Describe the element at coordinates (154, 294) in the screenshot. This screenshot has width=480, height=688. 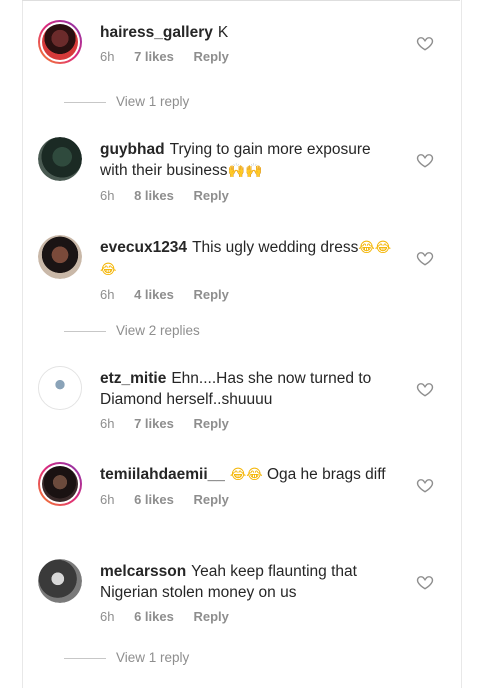
I see `comment-likes: 4 likes` at that location.